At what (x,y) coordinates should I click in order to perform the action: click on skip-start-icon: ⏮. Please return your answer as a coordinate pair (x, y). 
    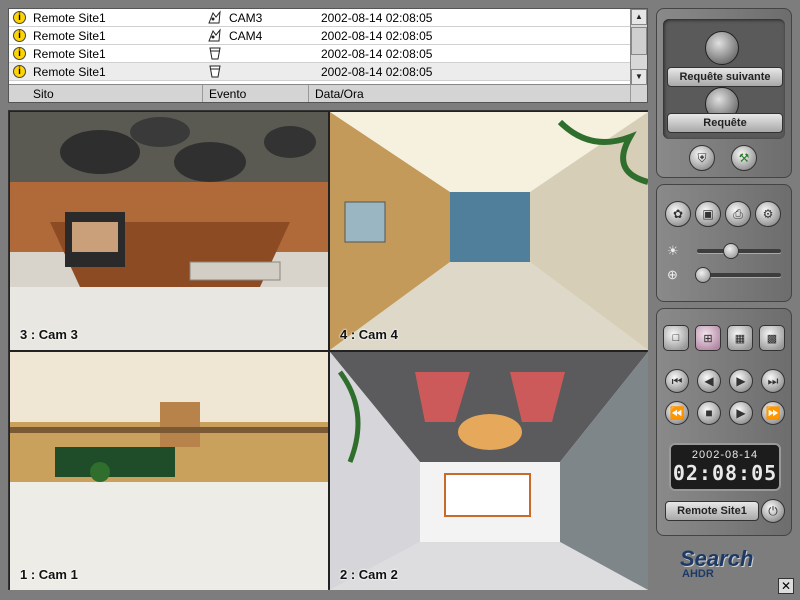
    Looking at the image, I should click on (677, 381).